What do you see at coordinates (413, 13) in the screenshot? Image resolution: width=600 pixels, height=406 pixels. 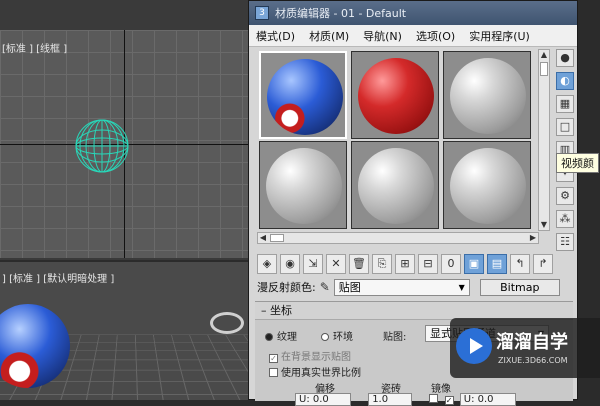 I see `title-bar: 3 材质编辑器 - 01 - Default` at bounding box center [413, 13].